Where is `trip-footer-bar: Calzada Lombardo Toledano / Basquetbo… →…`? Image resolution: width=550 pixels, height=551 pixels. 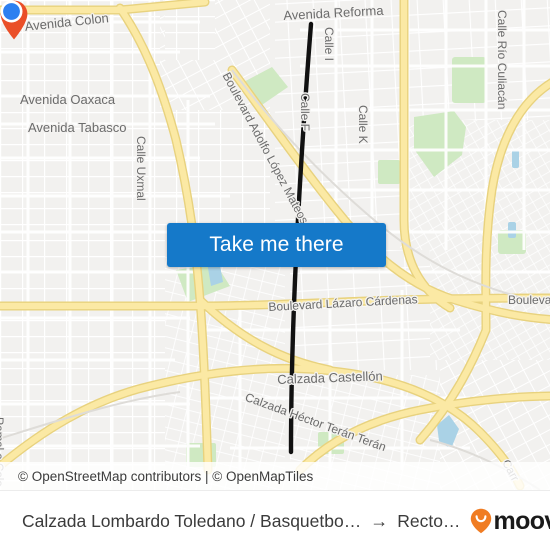 trip-footer-bar: Calzada Lombardo Toledano / Basquetbo… →… is located at coordinates (275, 520).